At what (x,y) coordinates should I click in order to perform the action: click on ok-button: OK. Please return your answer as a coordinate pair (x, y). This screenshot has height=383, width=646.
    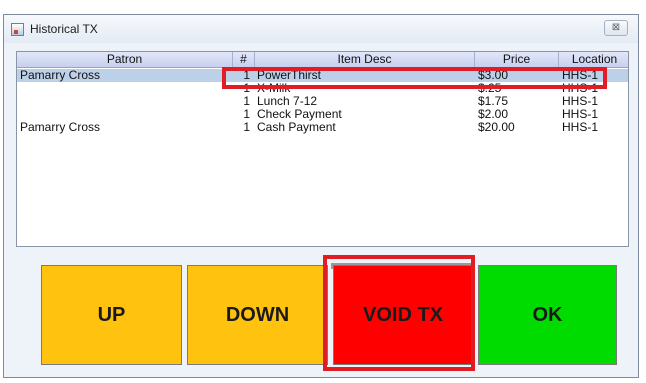
    Looking at the image, I should click on (547, 315).